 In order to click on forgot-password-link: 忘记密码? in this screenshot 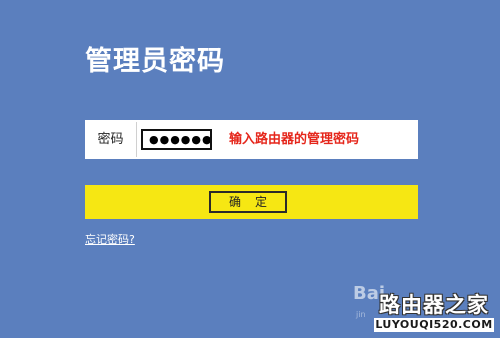, I will do `click(110, 239)`.